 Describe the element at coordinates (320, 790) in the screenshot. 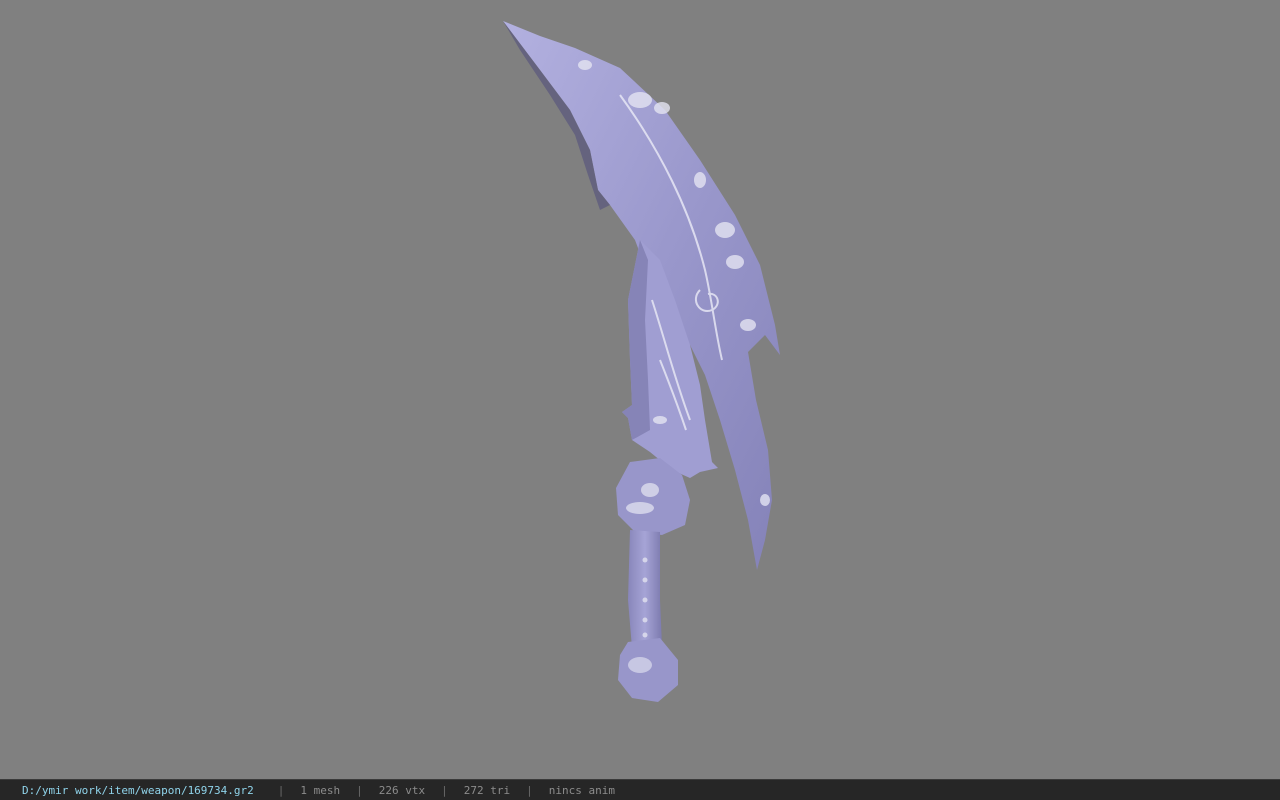

I see `status-mesh-count: 1 mesh` at that location.